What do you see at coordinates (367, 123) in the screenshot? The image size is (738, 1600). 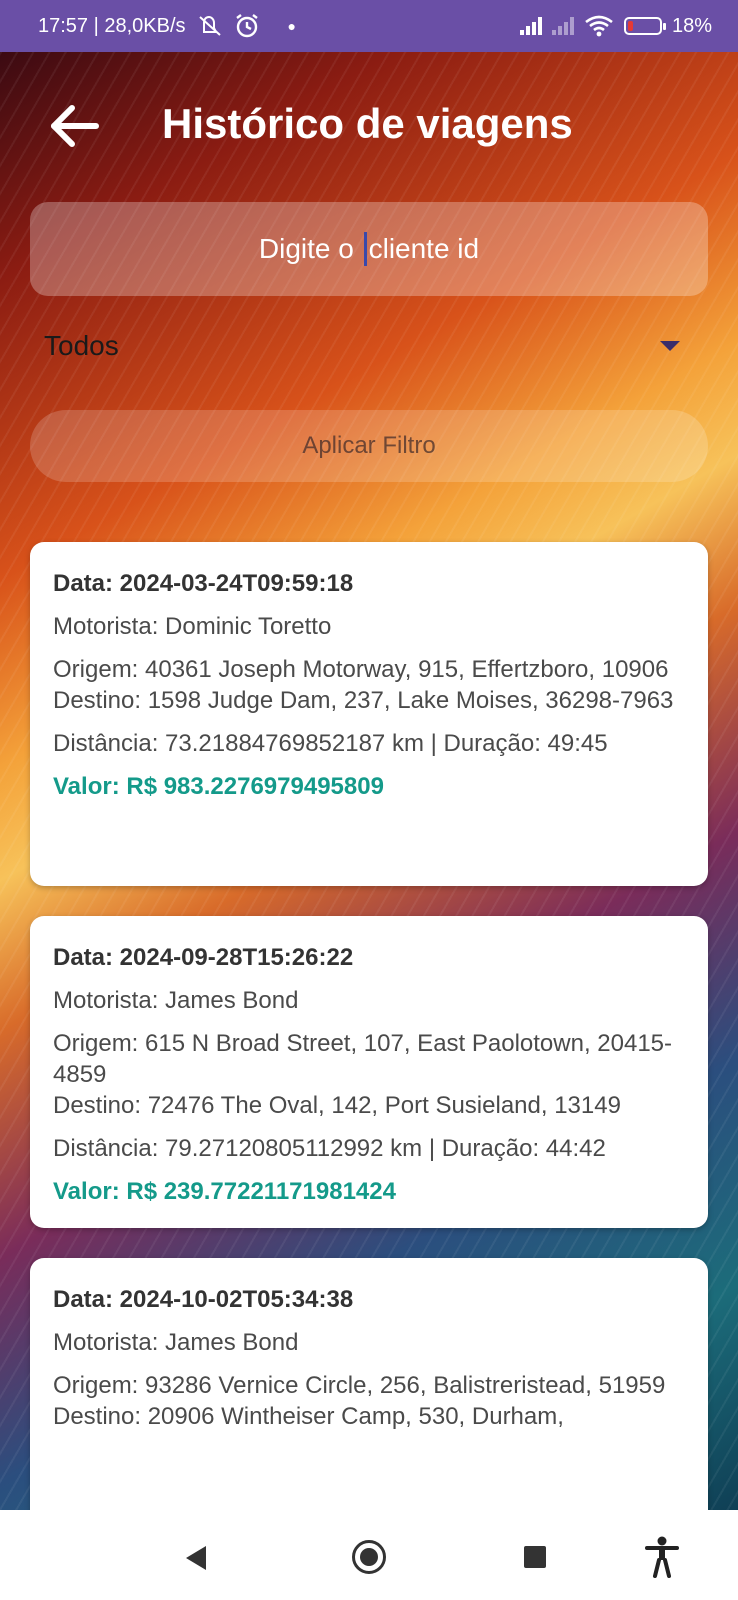 I see `page-title: Histórico de viagens` at bounding box center [367, 123].